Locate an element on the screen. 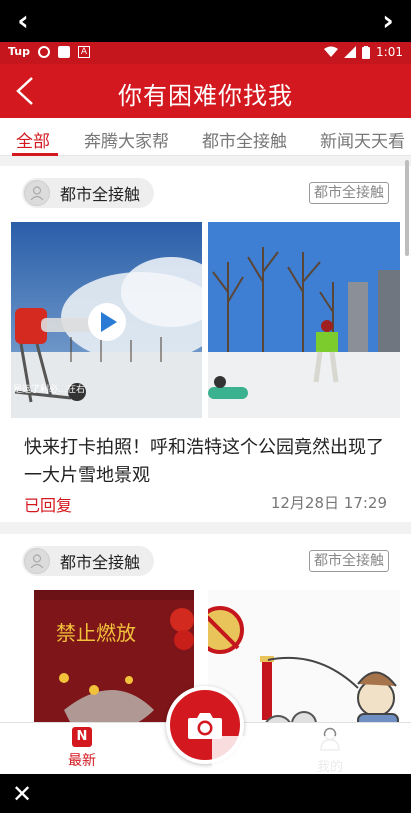  active-tab-indicator is located at coordinates (35, 154).